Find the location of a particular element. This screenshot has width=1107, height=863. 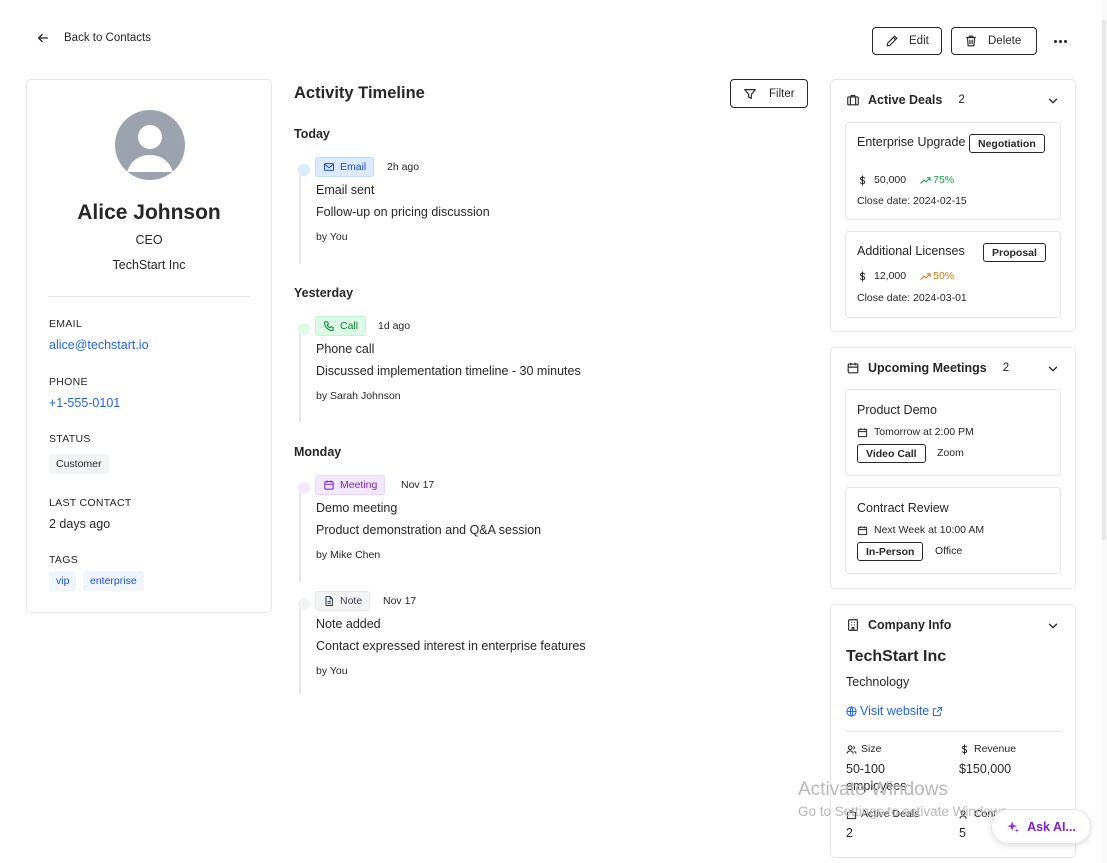

day-heading-today: Today is located at coordinates (312, 134).